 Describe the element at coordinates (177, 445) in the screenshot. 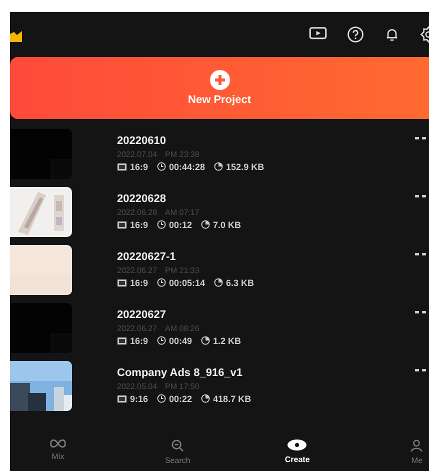

I see `search-icon` at that location.